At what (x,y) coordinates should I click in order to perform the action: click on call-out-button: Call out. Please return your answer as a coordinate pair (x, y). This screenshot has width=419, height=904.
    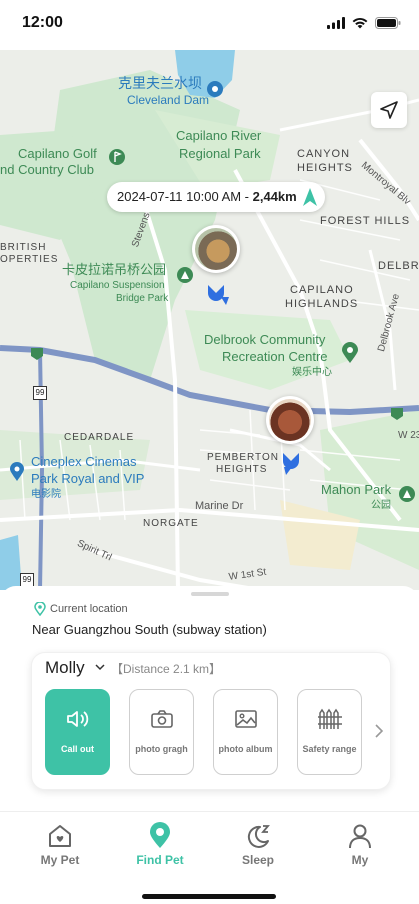
    Looking at the image, I should click on (77, 732).